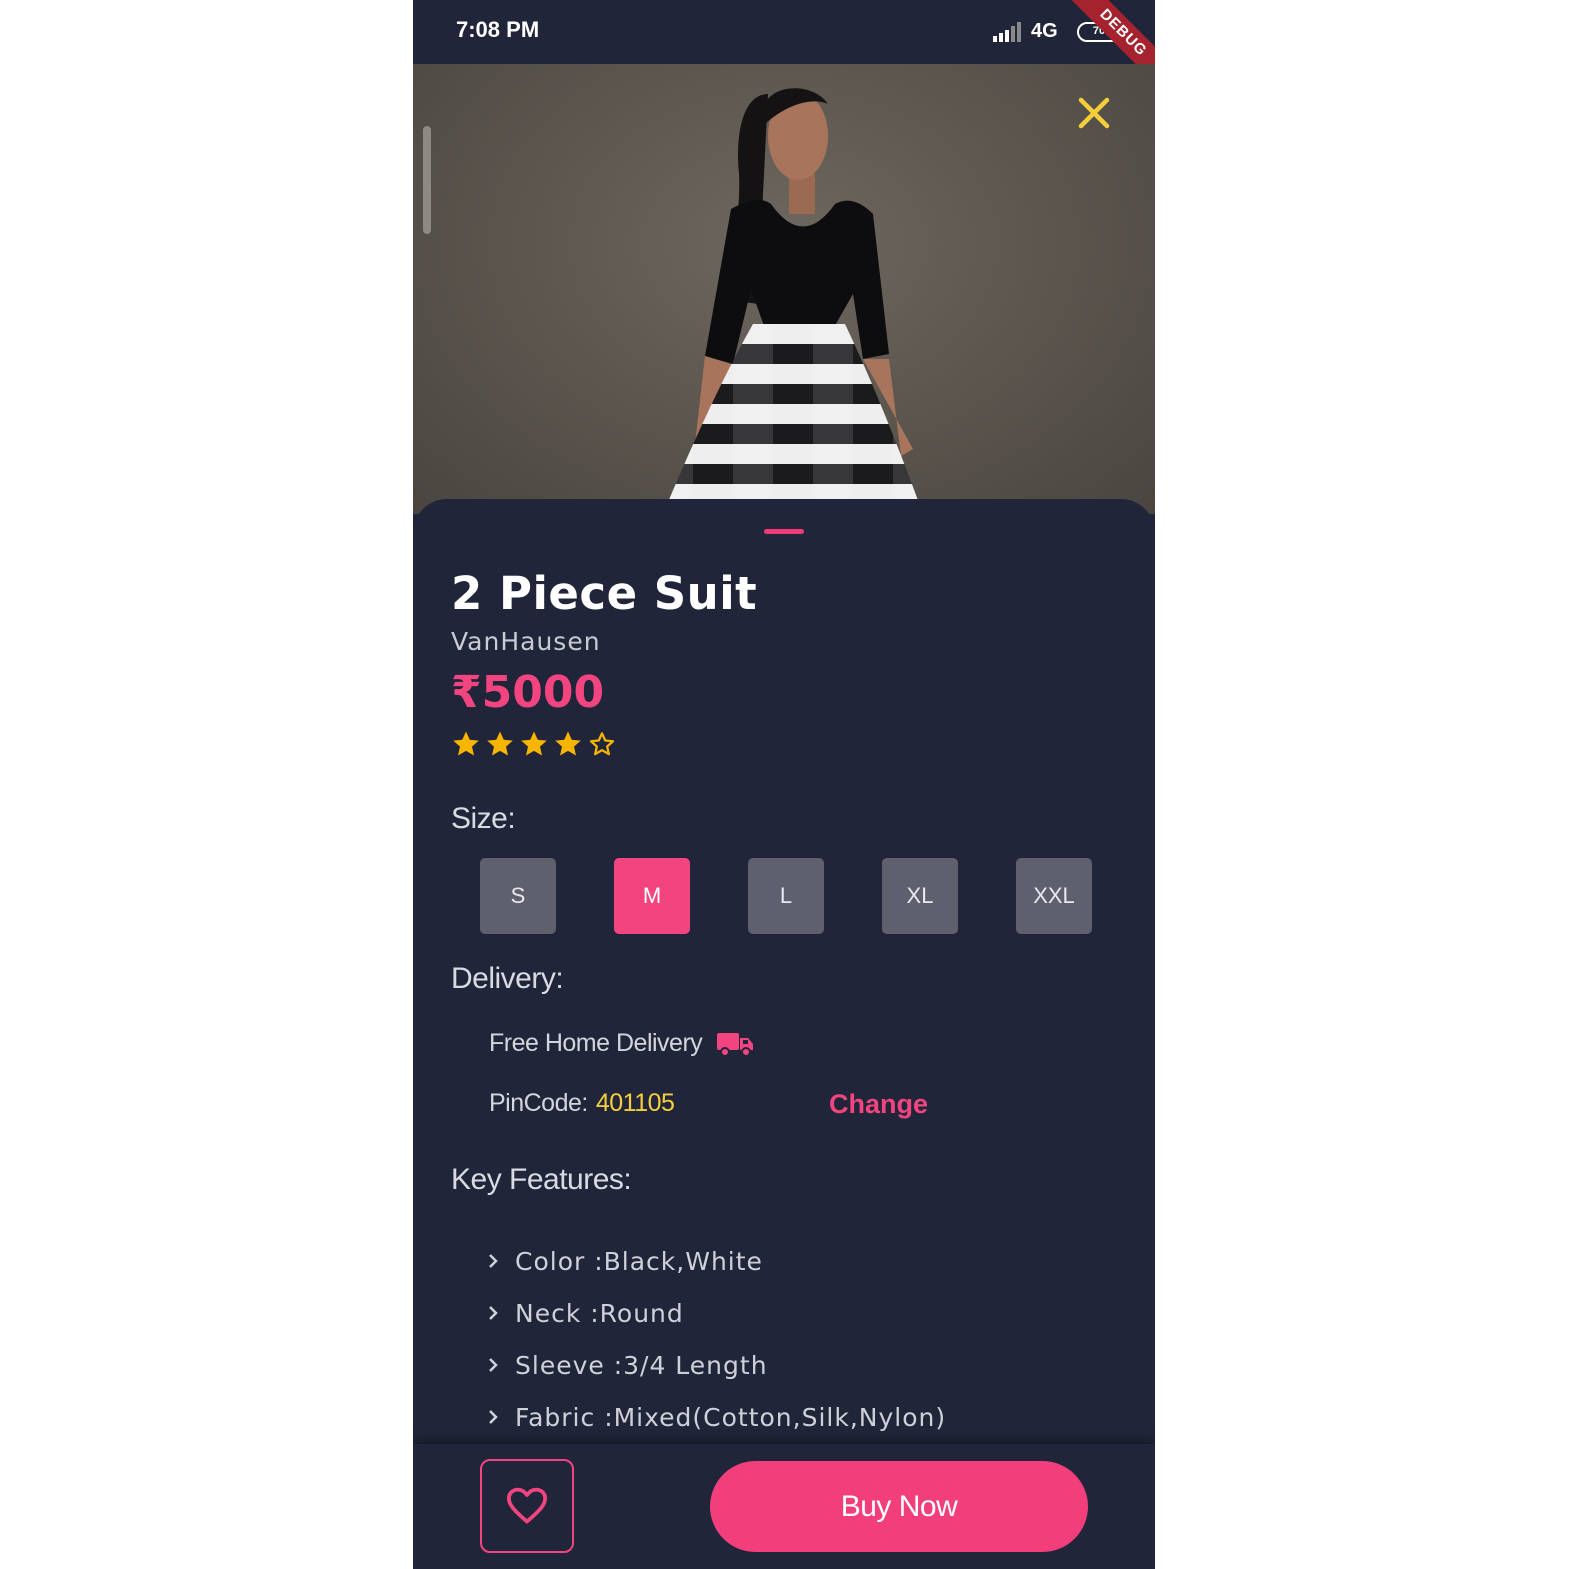 Image resolution: width=1569 pixels, height=1569 pixels. Describe the element at coordinates (602, 744) in the screenshot. I see `star-outline-icon` at that location.